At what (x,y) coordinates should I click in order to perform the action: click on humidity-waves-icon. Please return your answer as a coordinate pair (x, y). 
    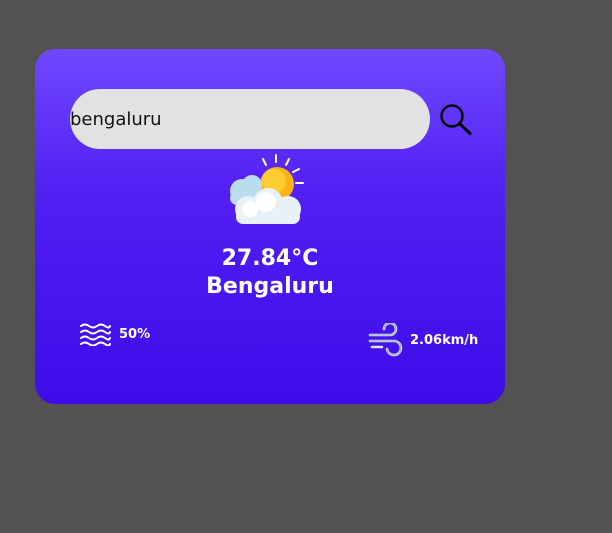
    Looking at the image, I should click on (95, 334).